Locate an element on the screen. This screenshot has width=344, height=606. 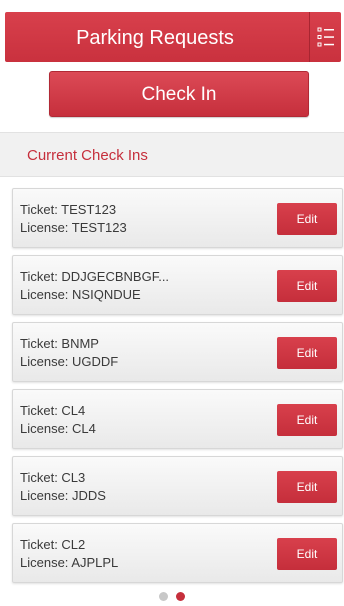
license-label: License: AJPLPL is located at coordinates (69, 562).